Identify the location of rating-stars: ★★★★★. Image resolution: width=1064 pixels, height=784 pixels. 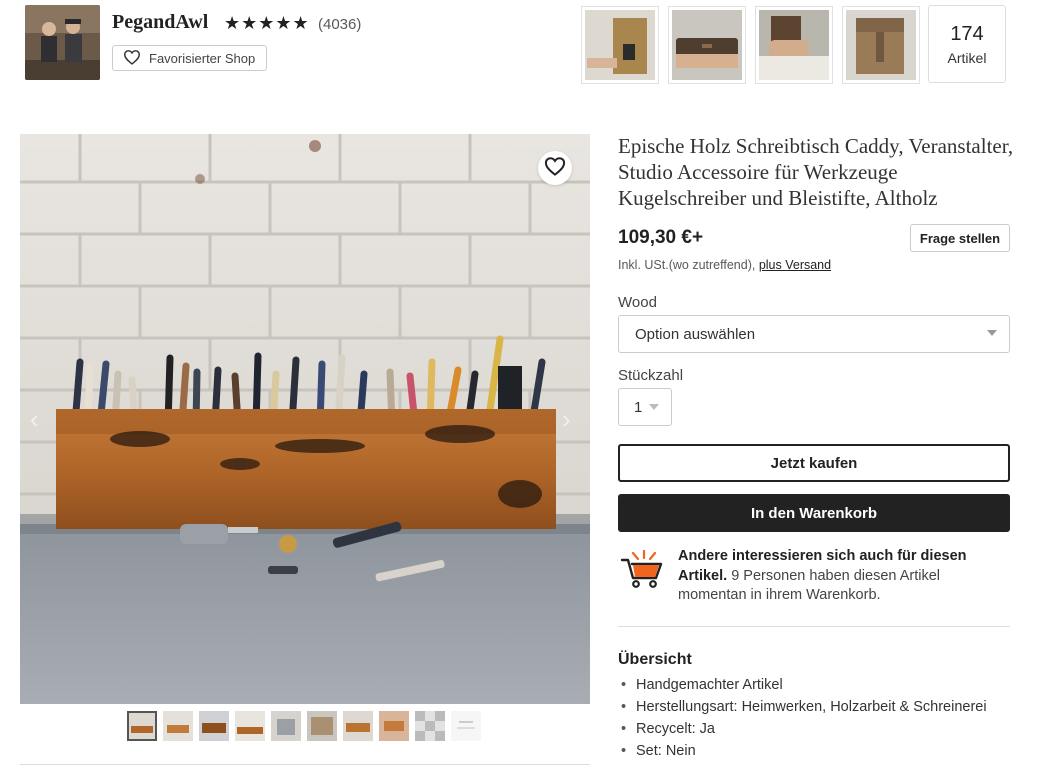
(267, 23).